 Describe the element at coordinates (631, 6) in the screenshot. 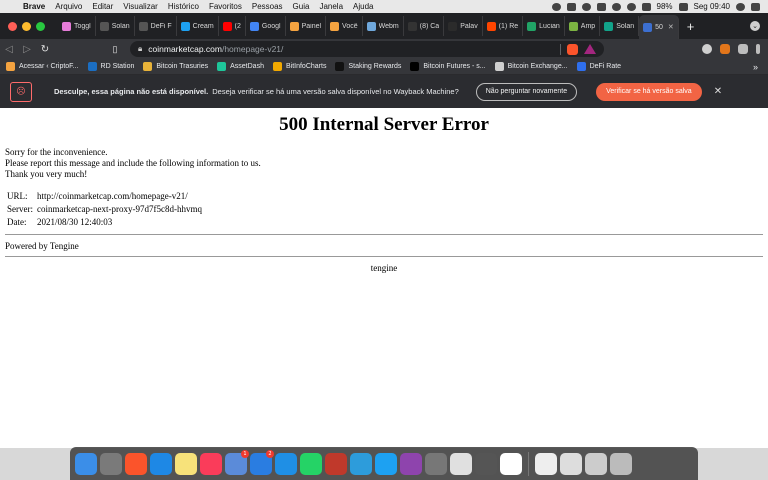

I see `wifi-icon` at that location.